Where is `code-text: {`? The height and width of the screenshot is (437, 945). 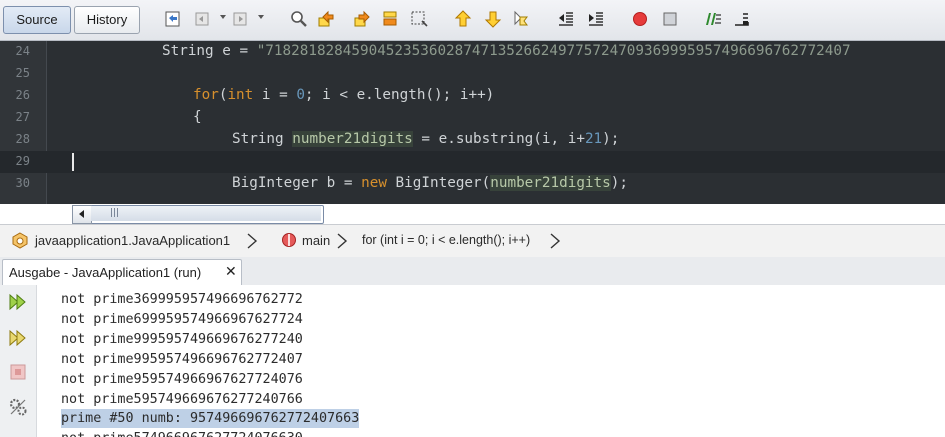 code-text: { is located at coordinates (197, 117).